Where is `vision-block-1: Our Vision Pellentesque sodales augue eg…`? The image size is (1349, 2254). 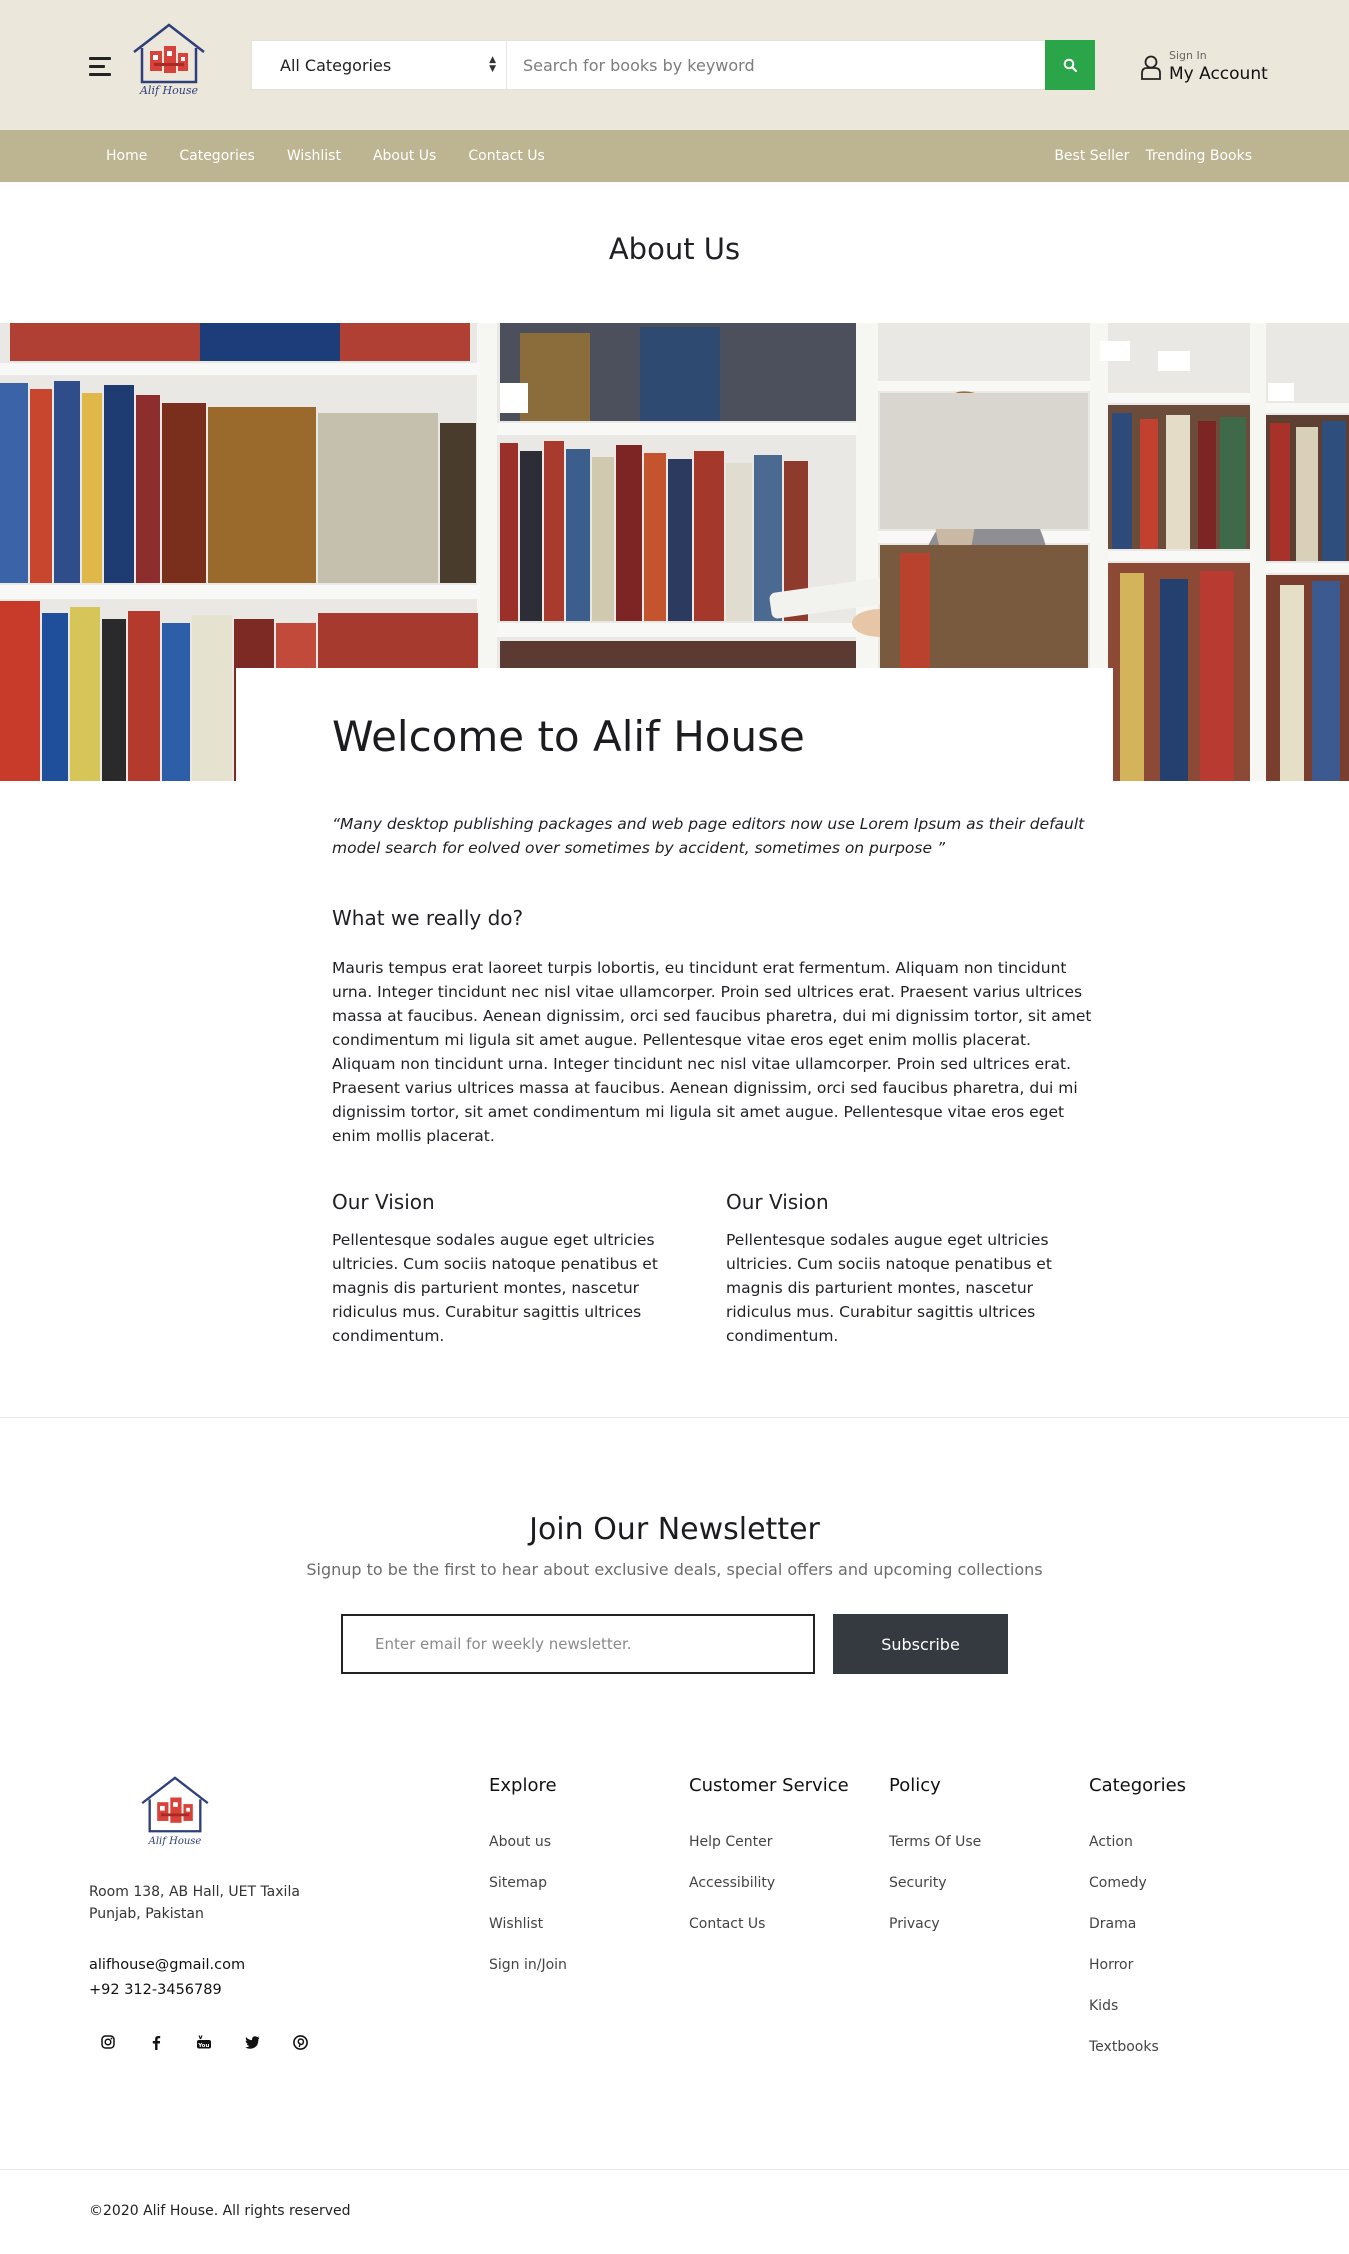 vision-block-1: Our Vision Pellentesque sodales augue eg… is located at coordinates (517, 1269).